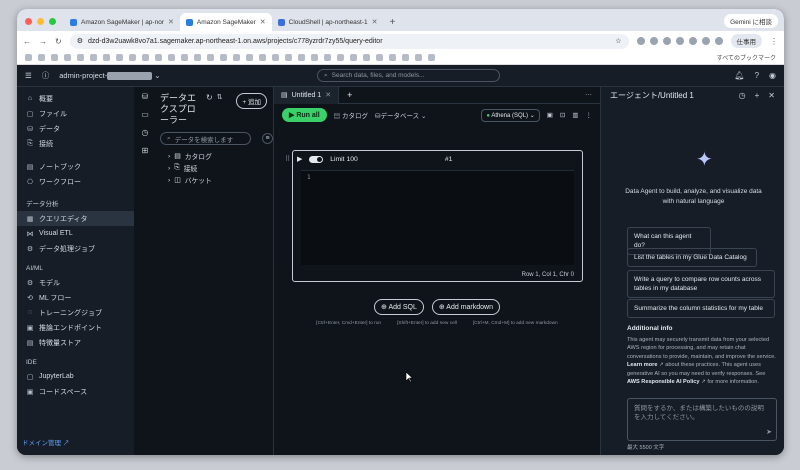 Image resolution: width=800 pixels, height=470 pixels. What do you see at coordinates (75, 391) in the screenshot?
I see `sidebar-item-codespace: ▣ コードスペース` at bounding box center [75, 391].